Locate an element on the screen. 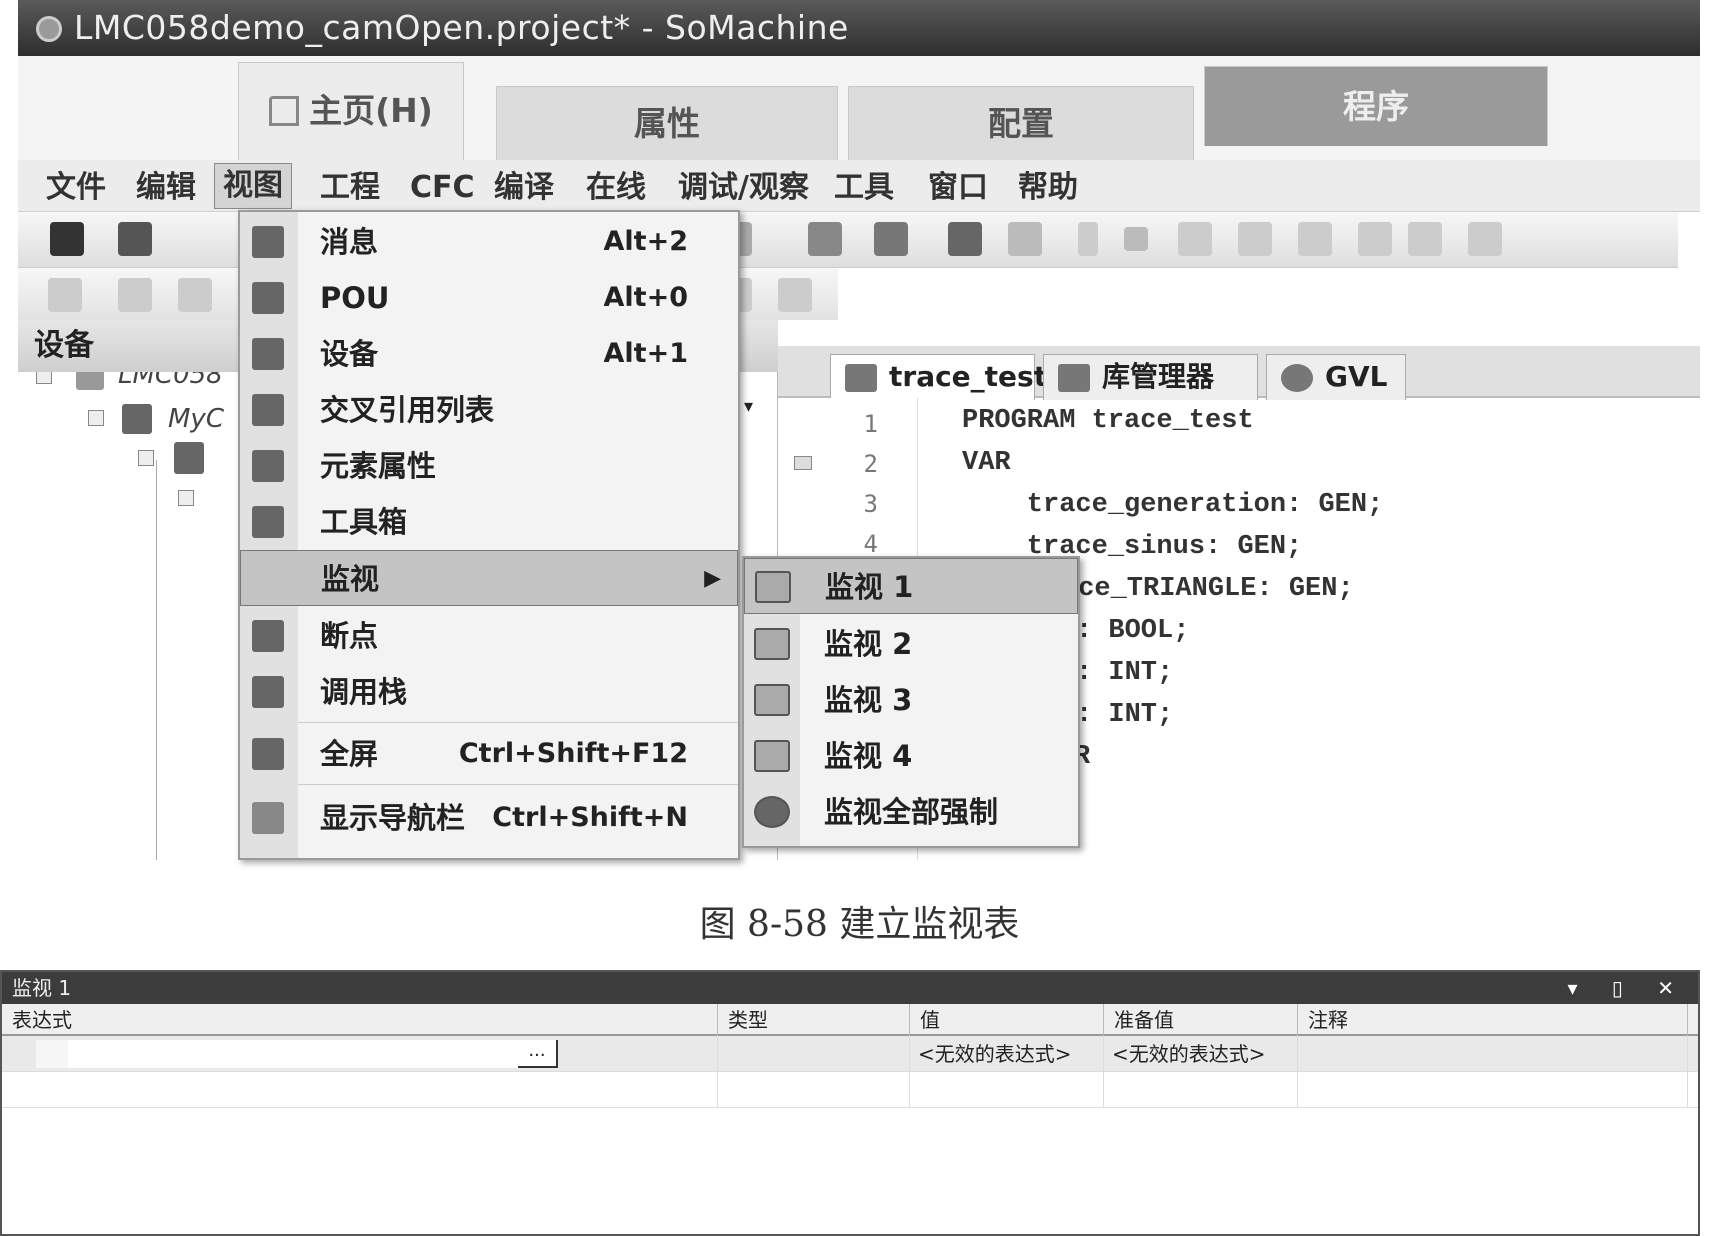 The width and height of the screenshot is (1719, 1236). code-line: PROGRAM trace_test is located at coordinates (1108, 421).